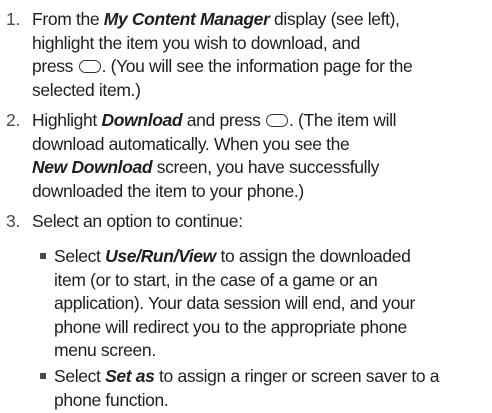 Image resolution: width=492 pixels, height=413 pixels. What do you see at coordinates (224, 120) in the screenshot?
I see `text-run: and press` at bounding box center [224, 120].